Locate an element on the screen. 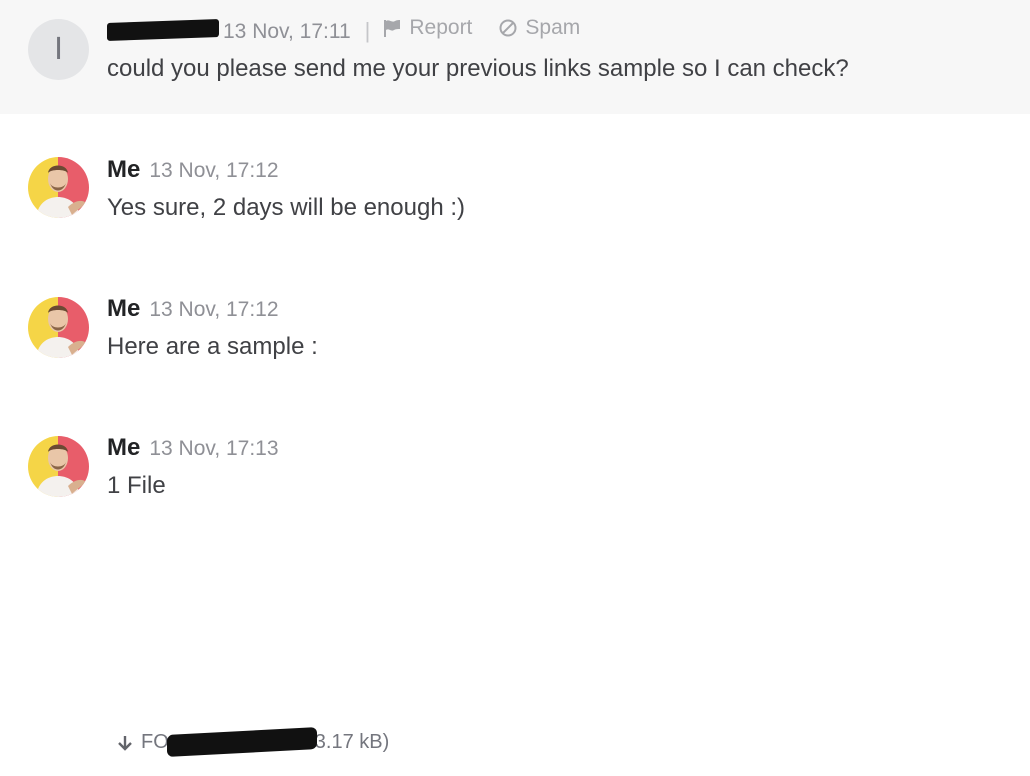 The height and width of the screenshot is (776, 1030). redacted-sender-name is located at coordinates (163, 30).